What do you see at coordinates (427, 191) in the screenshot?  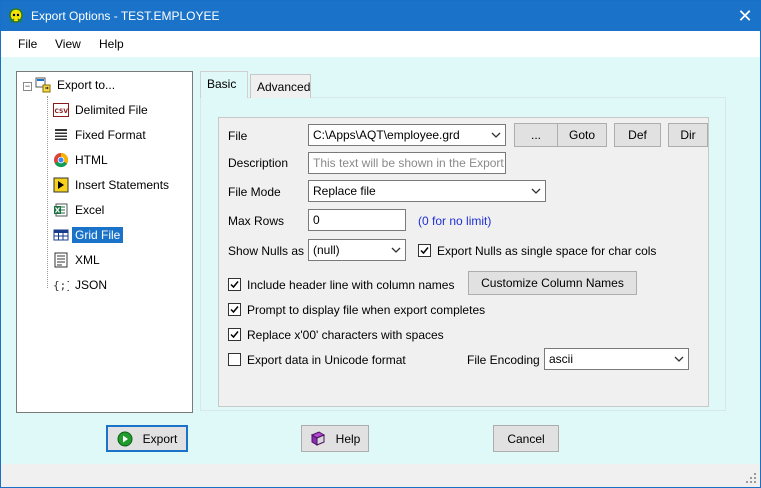 I see `file-mode-select: Replace file` at bounding box center [427, 191].